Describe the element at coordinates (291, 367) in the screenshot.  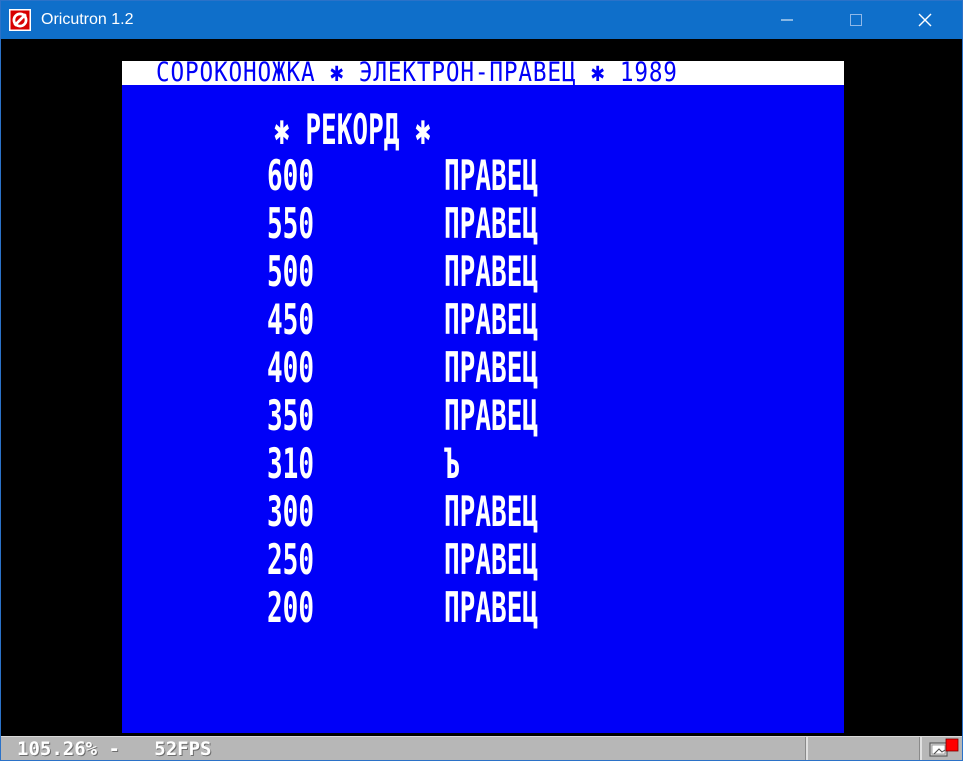
I see `score-value: 400` at that location.